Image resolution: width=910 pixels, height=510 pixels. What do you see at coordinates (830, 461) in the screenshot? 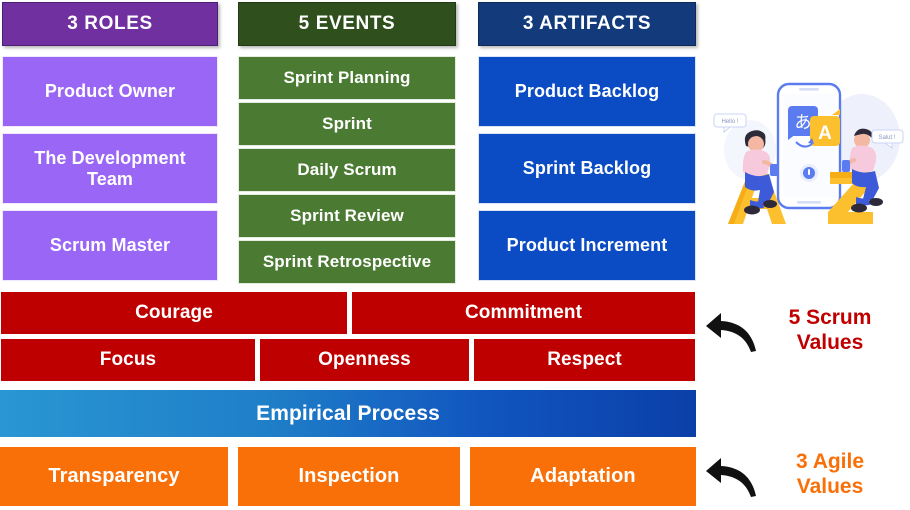
I see `annotation-agile-values-line1: 3 Agile` at bounding box center [830, 461].